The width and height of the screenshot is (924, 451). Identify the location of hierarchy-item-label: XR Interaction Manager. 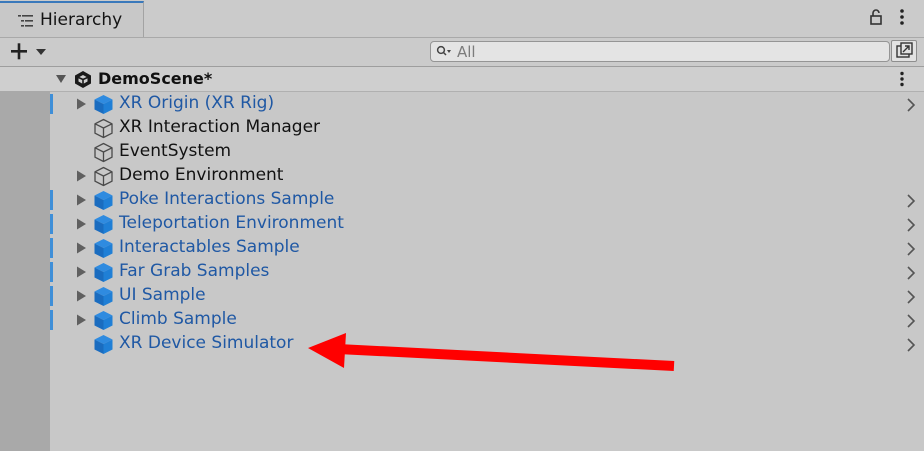
(220, 127).